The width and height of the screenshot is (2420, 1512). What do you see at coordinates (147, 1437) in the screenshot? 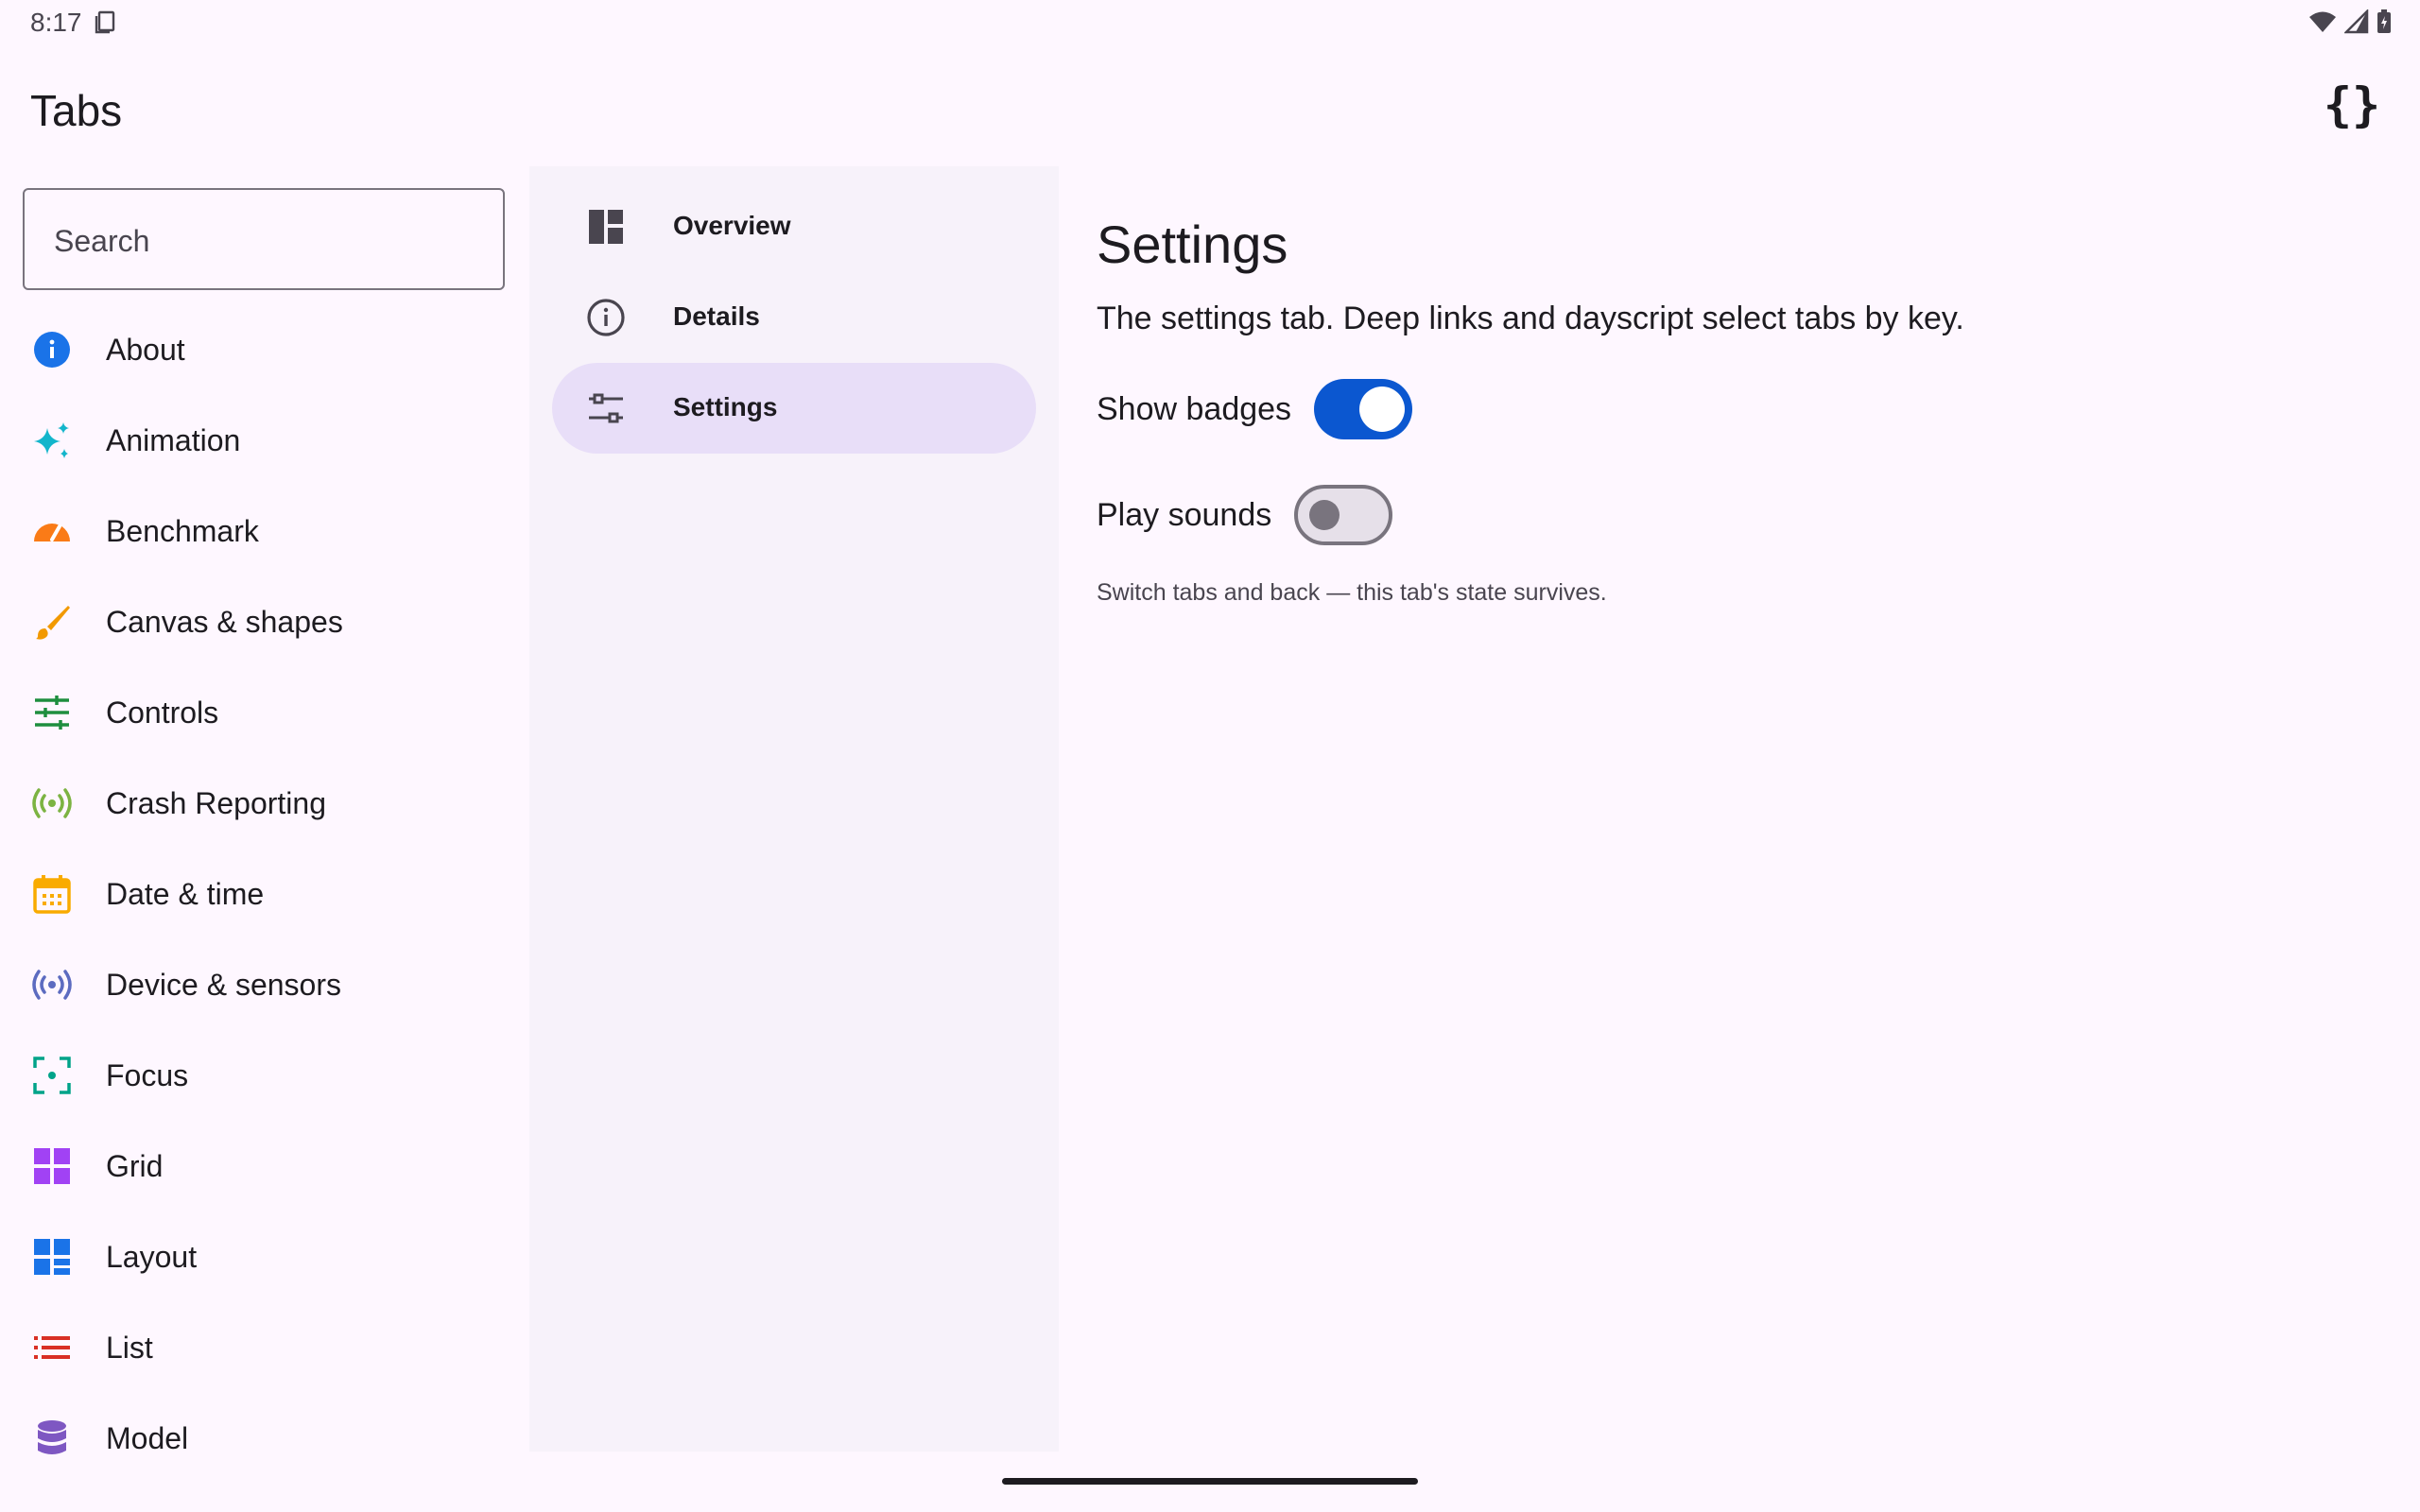
I see `sidebar-item-label: Model` at bounding box center [147, 1437].